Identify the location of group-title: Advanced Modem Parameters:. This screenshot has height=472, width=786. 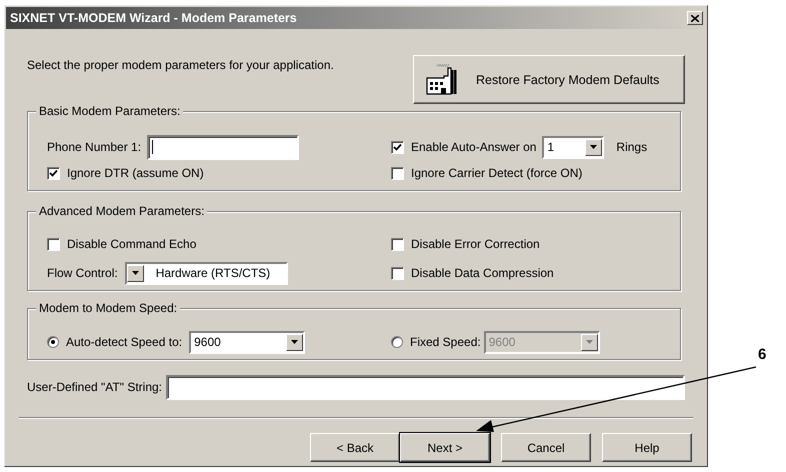
(122, 211).